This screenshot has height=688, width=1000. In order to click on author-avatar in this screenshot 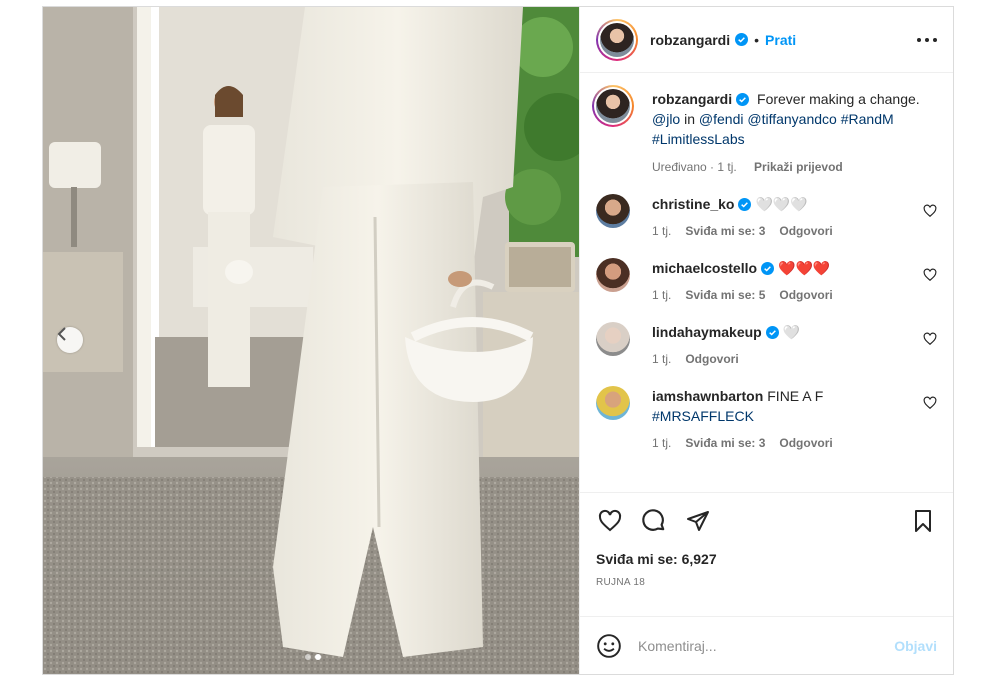, I will do `click(617, 39)`.